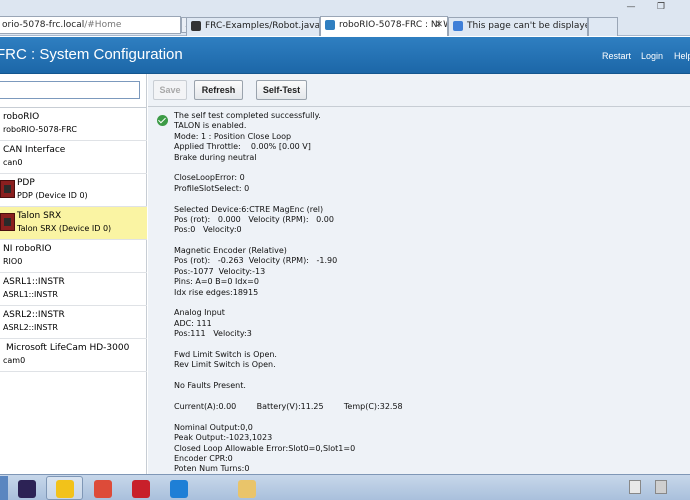 The width and height of the screenshot is (690, 500). What do you see at coordinates (661, 487) in the screenshot?
I see `network-icon` at bounding box center [661, 487].